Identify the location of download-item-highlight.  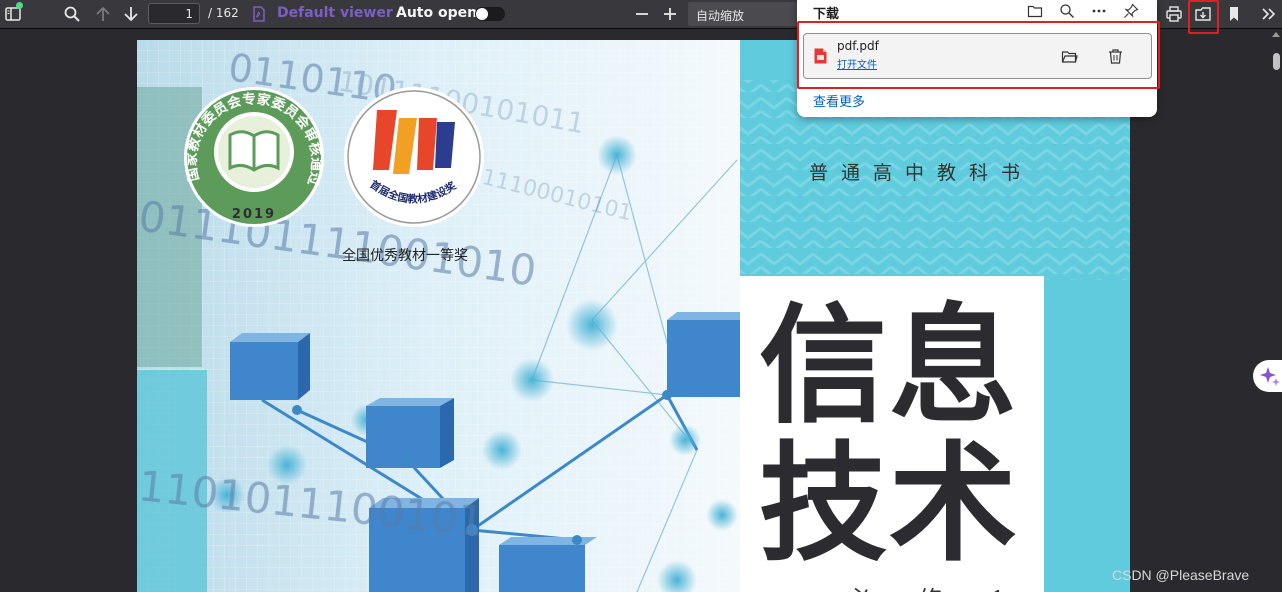
(978, 55).